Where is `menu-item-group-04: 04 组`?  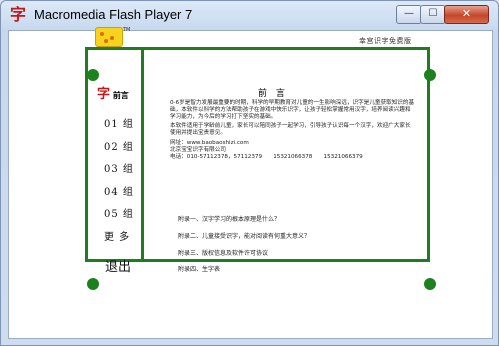
menu-item-group-04: 04 组 is located at coordinates (119, 190).